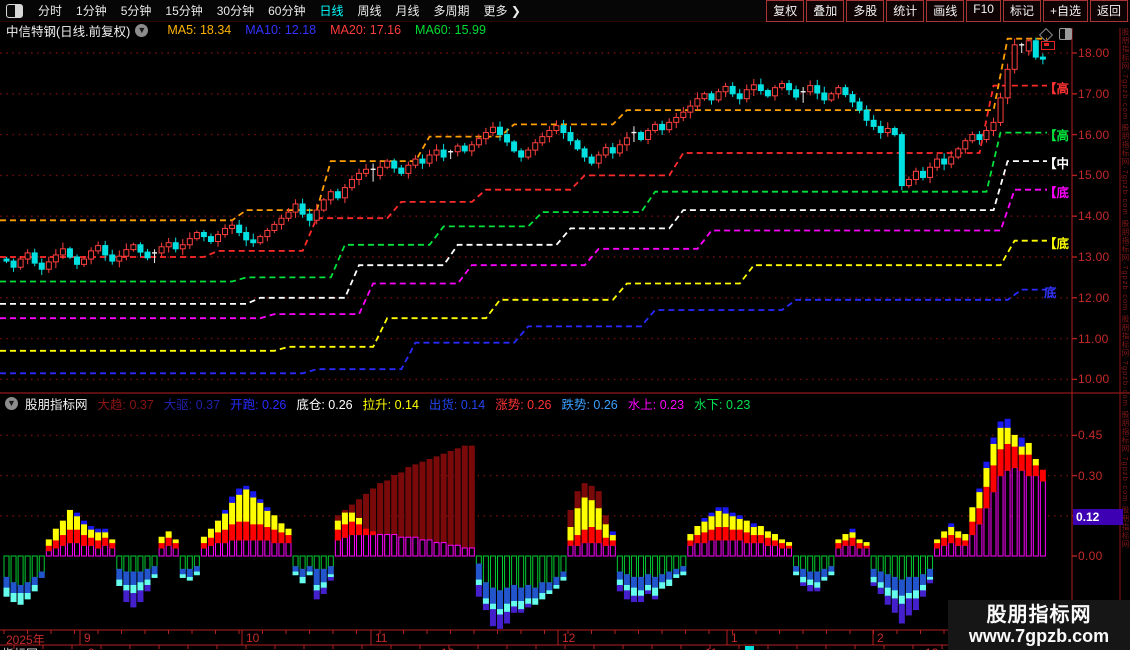 The width and height of the screenshot is (1130, 650). I want to click on date-label-12: 12, so click(569, 638).